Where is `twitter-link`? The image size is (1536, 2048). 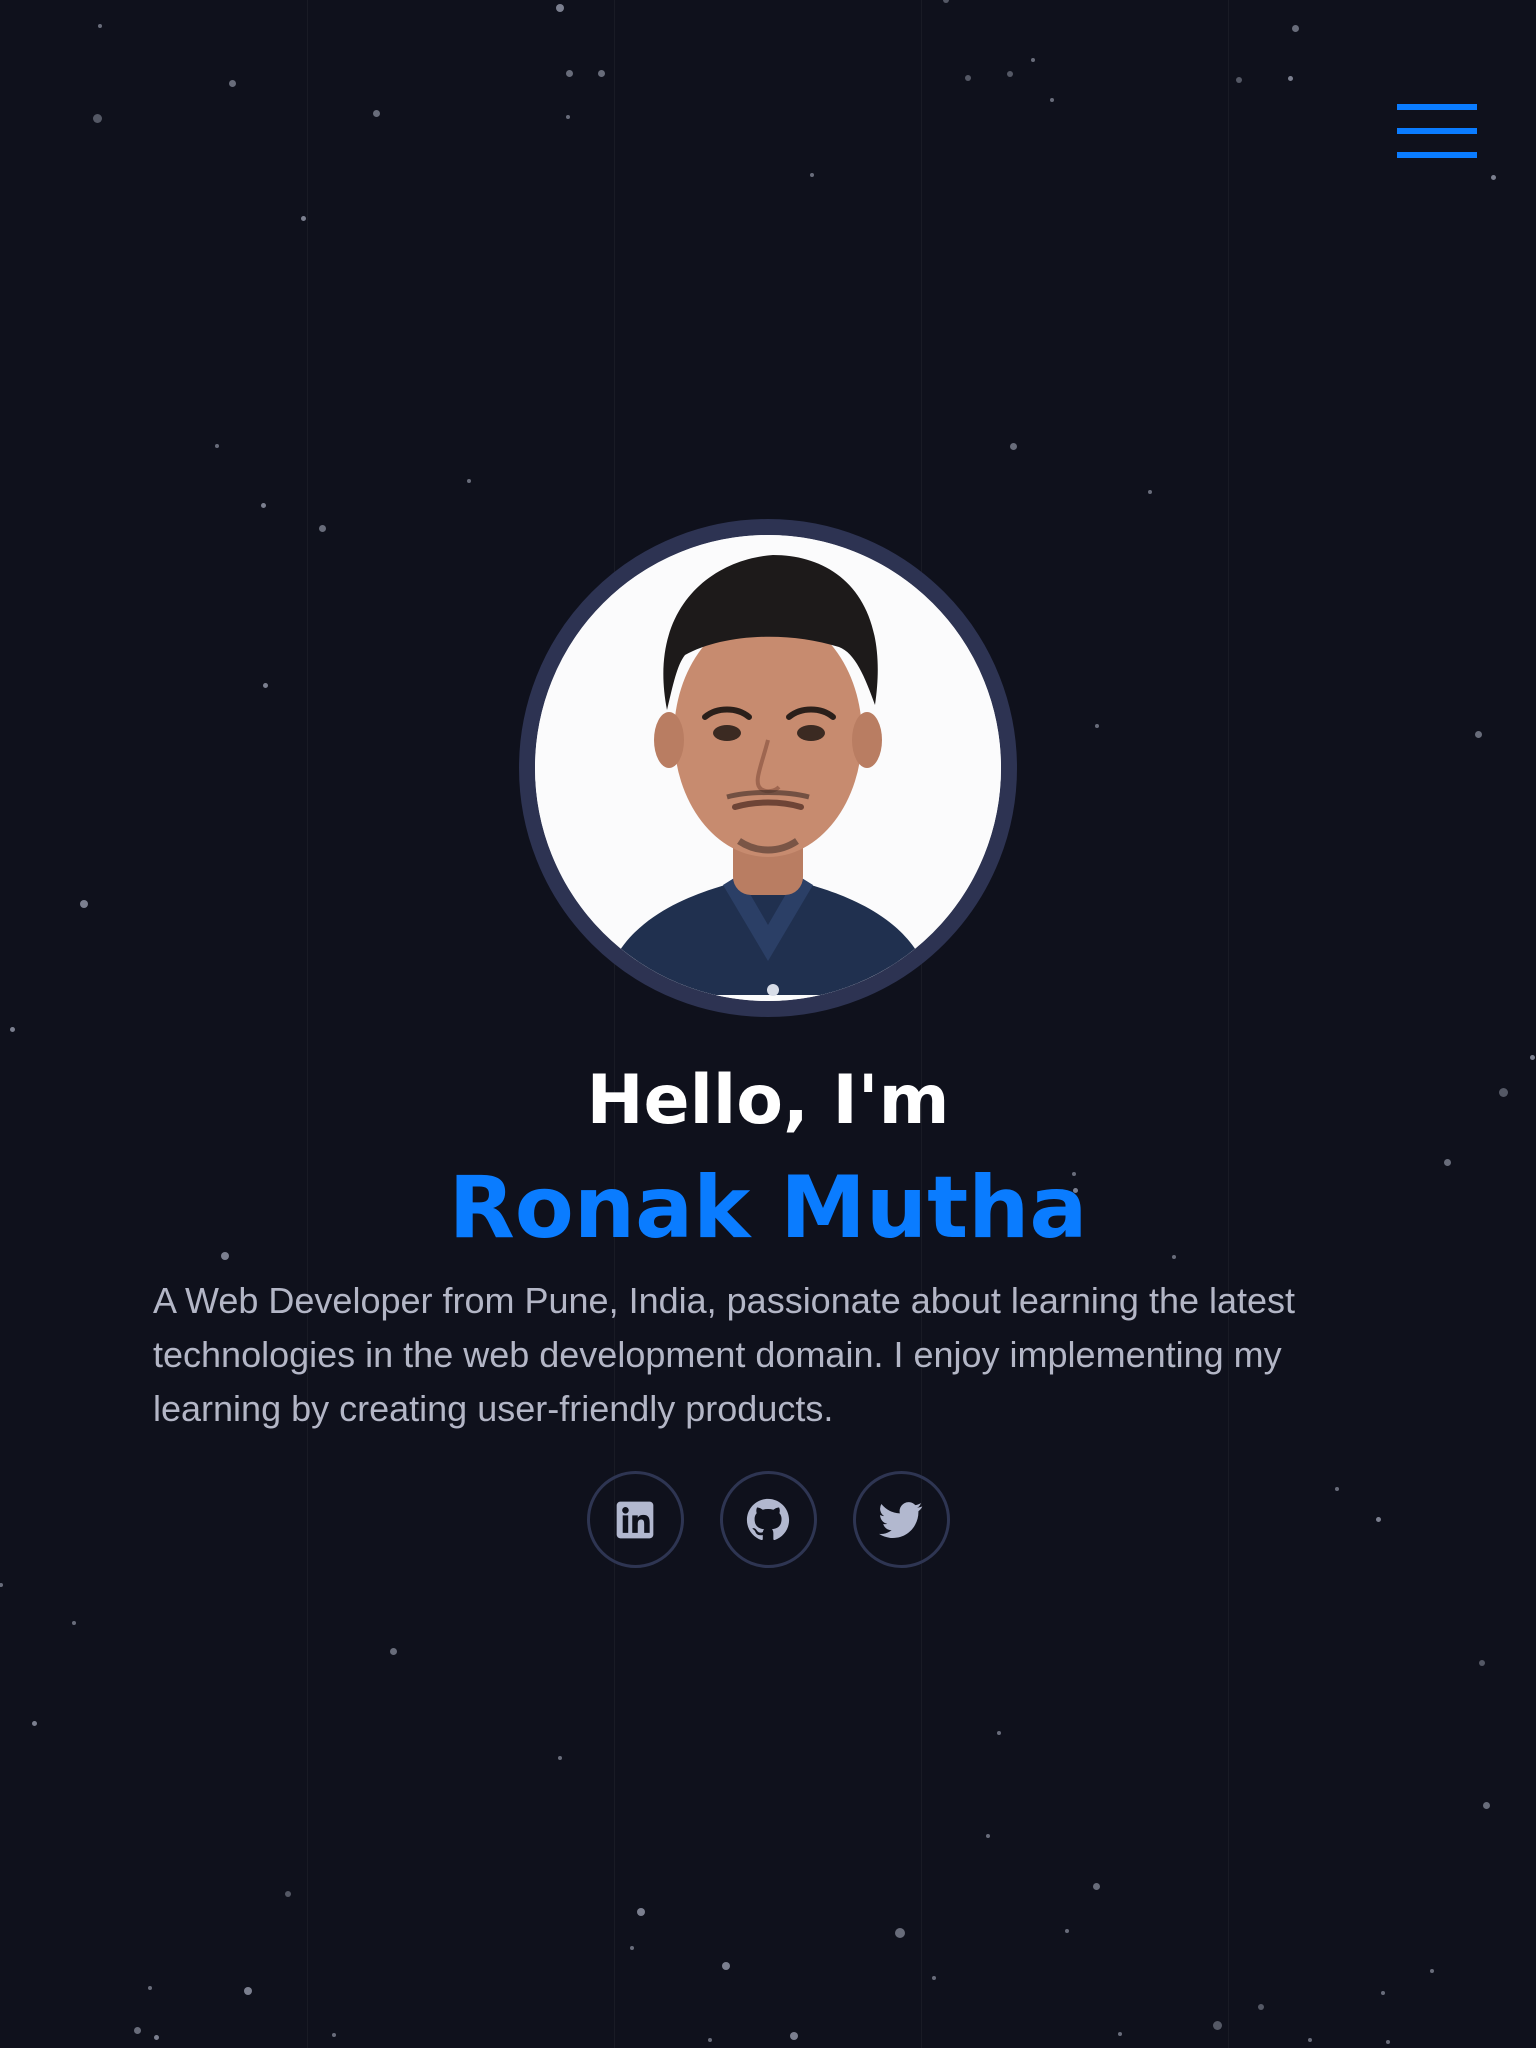 twitter-link is located at coordinates (901, 1519).